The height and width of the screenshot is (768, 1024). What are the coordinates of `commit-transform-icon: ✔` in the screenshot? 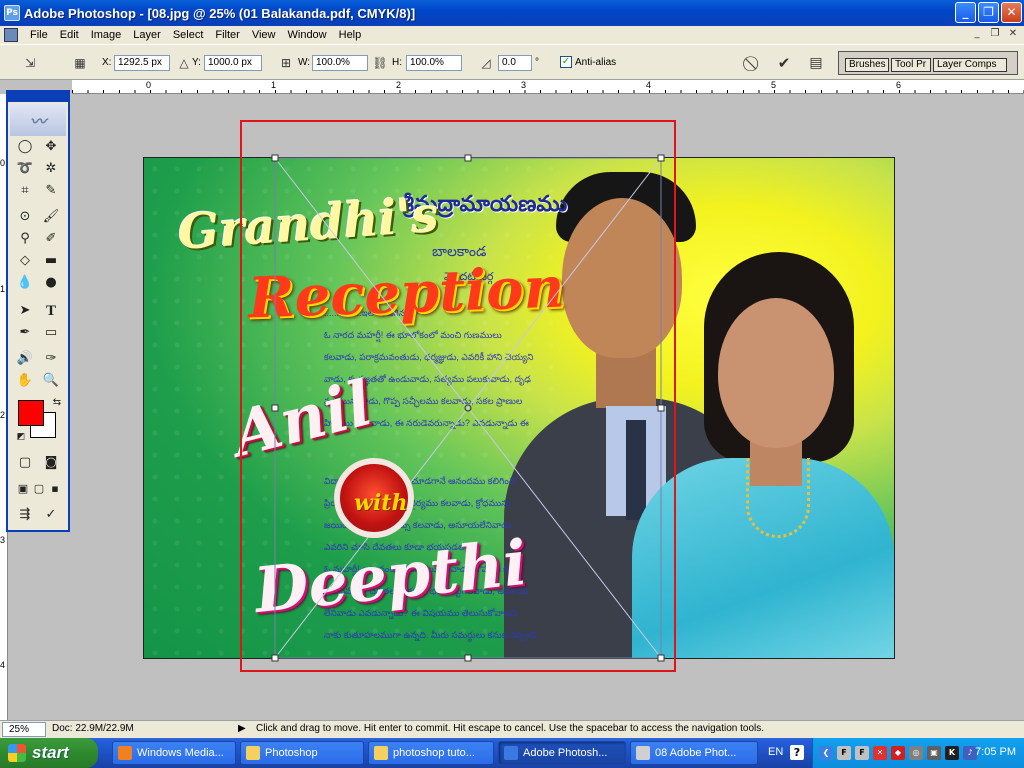 It's located at (784, 63).